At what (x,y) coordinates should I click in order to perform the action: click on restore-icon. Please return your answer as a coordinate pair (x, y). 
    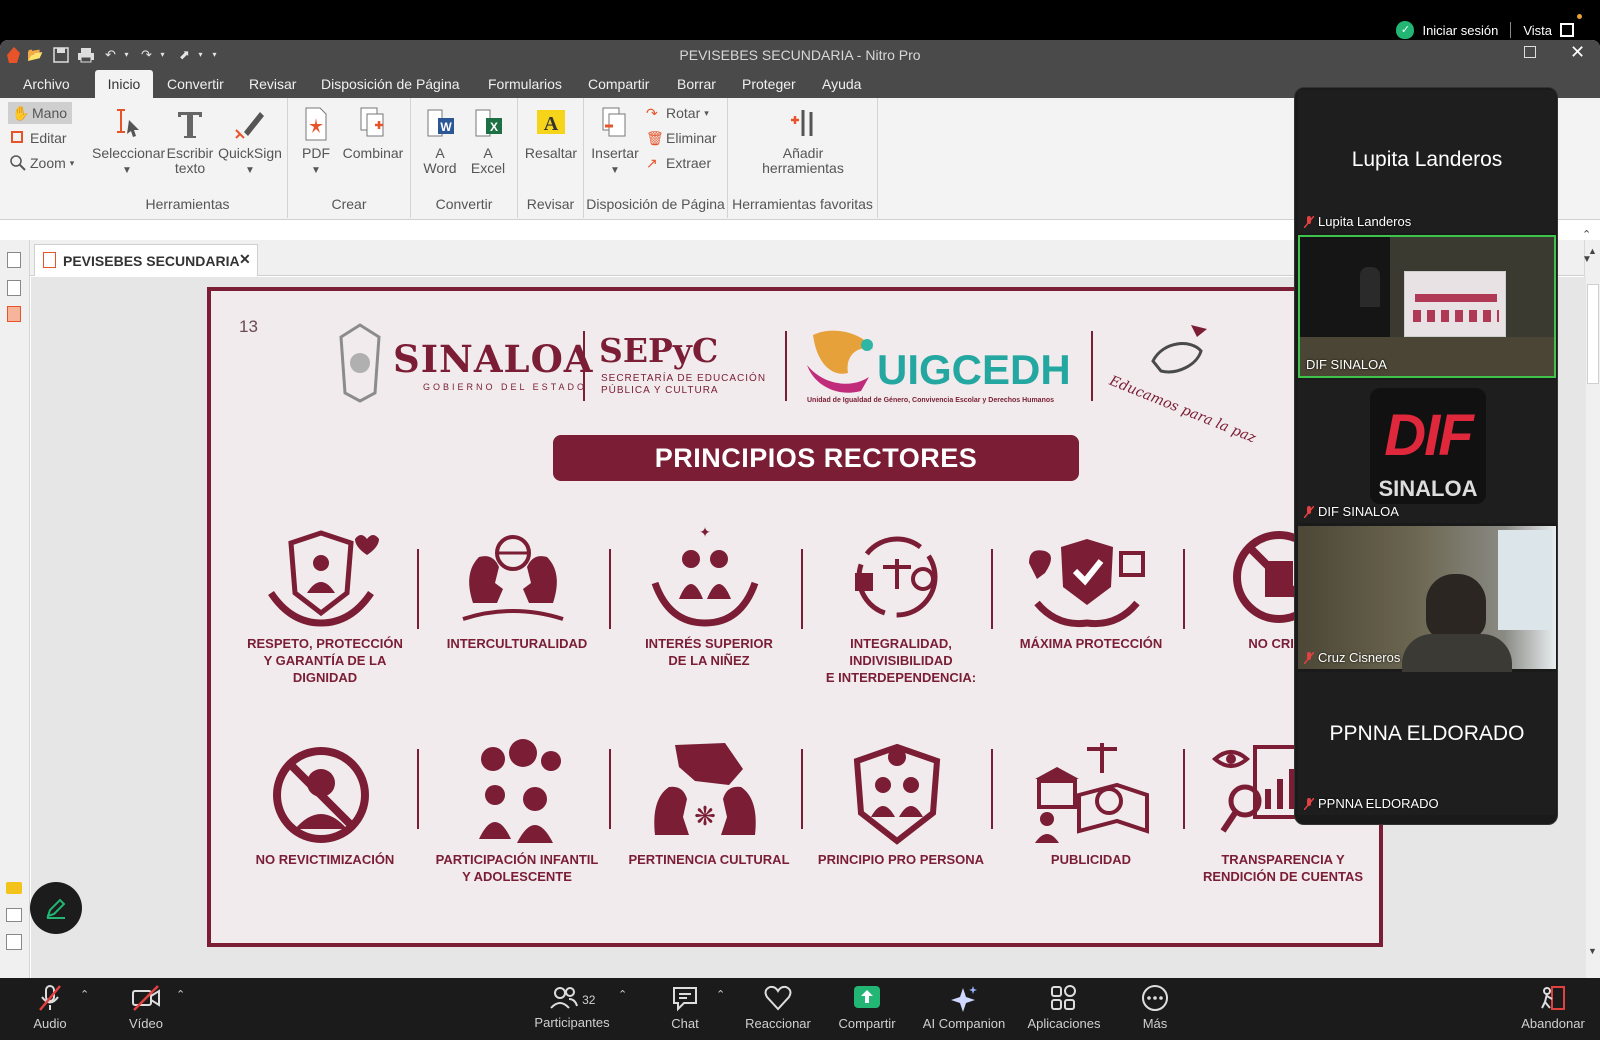
    Looking at the image, I should click on (1530, 52).